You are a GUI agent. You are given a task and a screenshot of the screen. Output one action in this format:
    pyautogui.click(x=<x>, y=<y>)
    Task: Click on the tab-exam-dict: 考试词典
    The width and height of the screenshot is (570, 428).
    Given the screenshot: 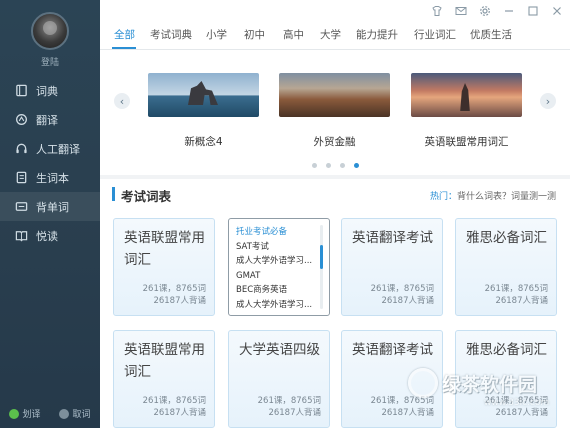 What is the action you would take?
    pyautogui.click(x=171, y=34)
    